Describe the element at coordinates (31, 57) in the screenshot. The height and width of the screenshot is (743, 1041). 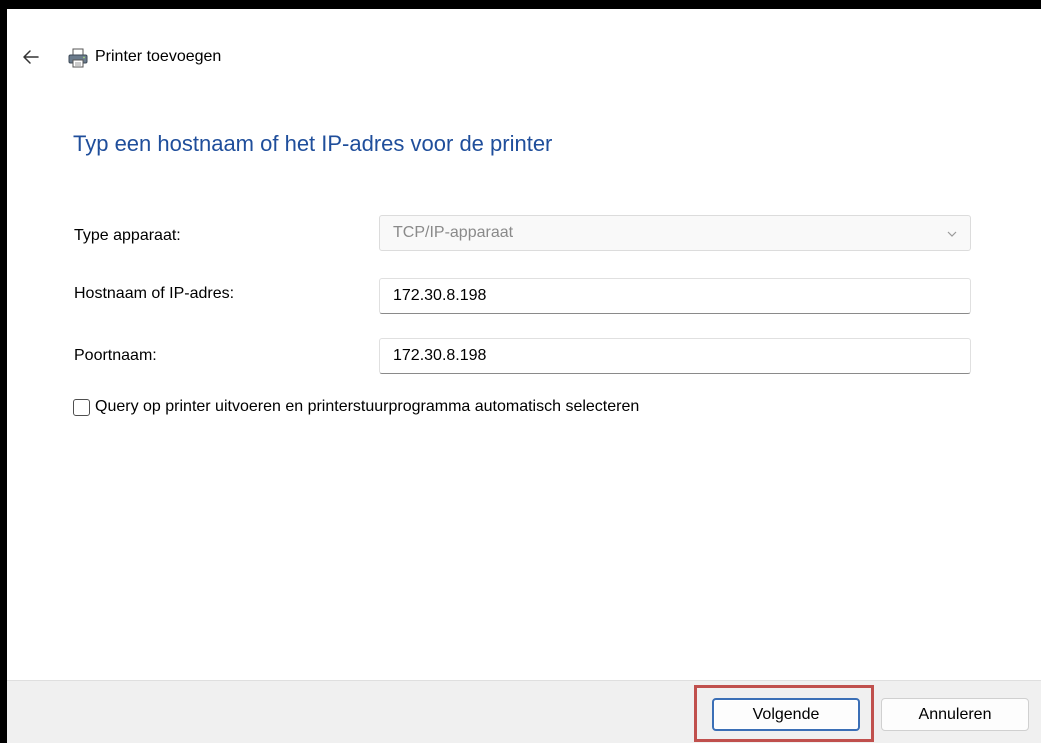
I see `back-arrow-icon` at that location.